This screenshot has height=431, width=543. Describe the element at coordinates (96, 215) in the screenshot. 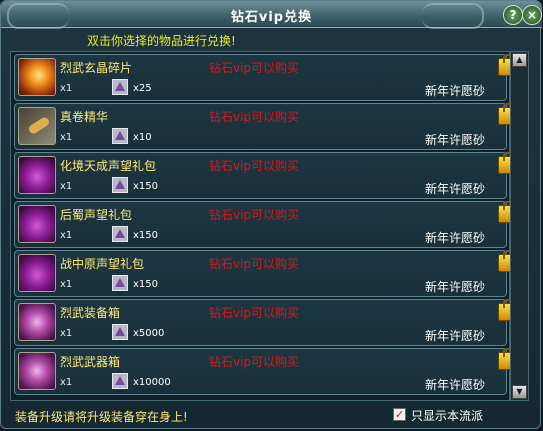

I see `item-name: 后蜀声望礼包` at that location.